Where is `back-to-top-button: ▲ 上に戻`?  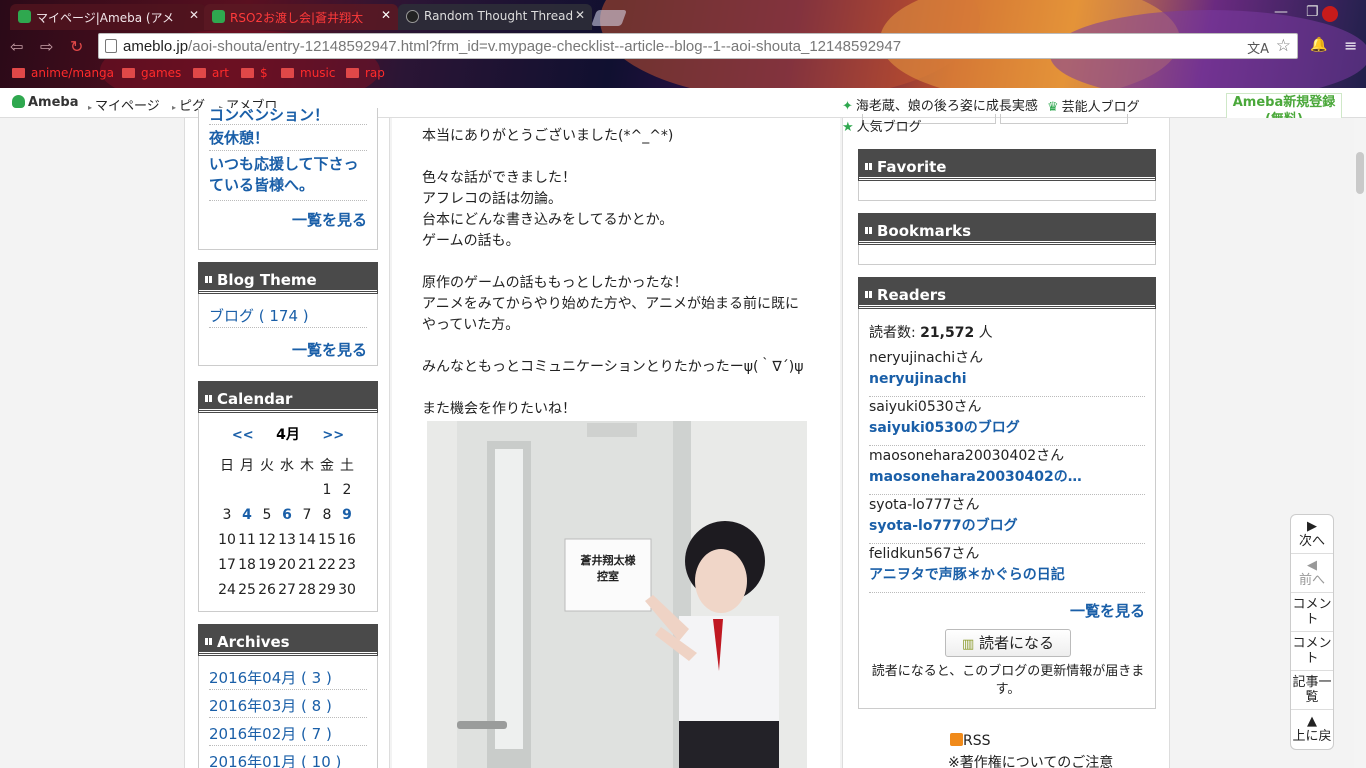
back-to-top-button: ▲ 上に戻 is located at coordinates (1312, 729).